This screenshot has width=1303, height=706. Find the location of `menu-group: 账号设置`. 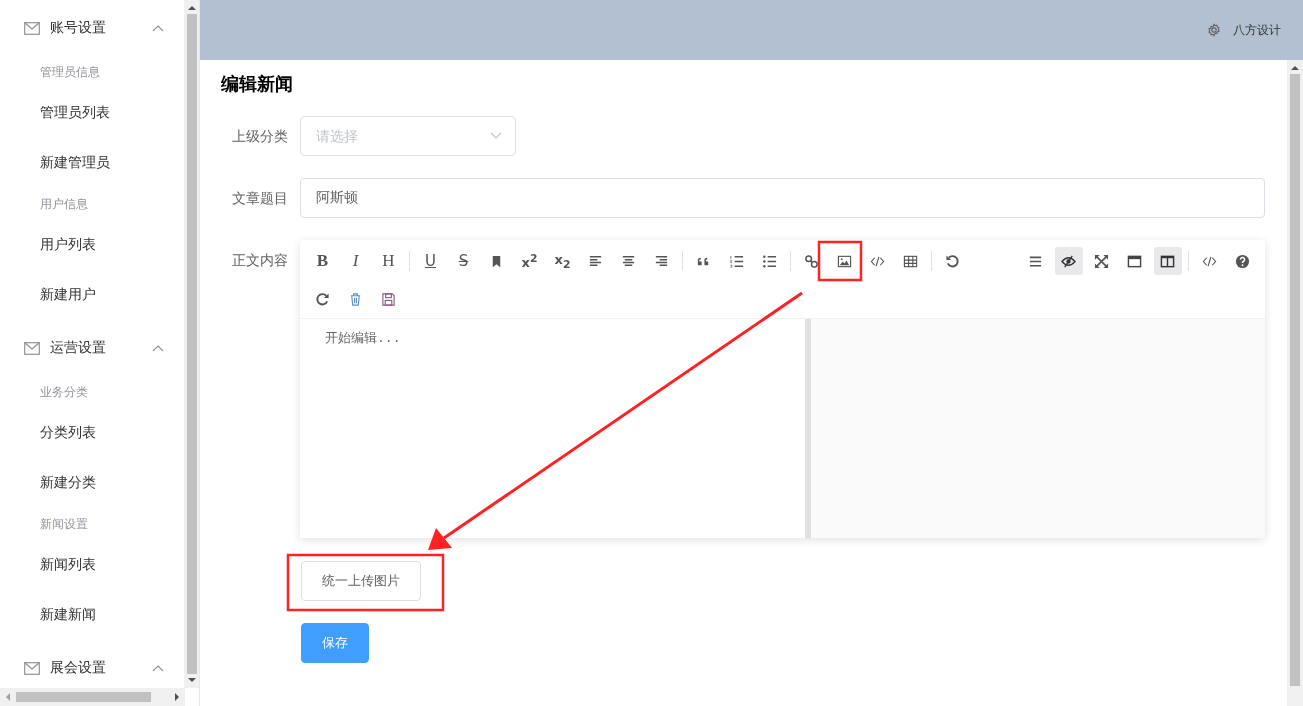

menu-group: 账号设置 is located at coordinates (92, 28).